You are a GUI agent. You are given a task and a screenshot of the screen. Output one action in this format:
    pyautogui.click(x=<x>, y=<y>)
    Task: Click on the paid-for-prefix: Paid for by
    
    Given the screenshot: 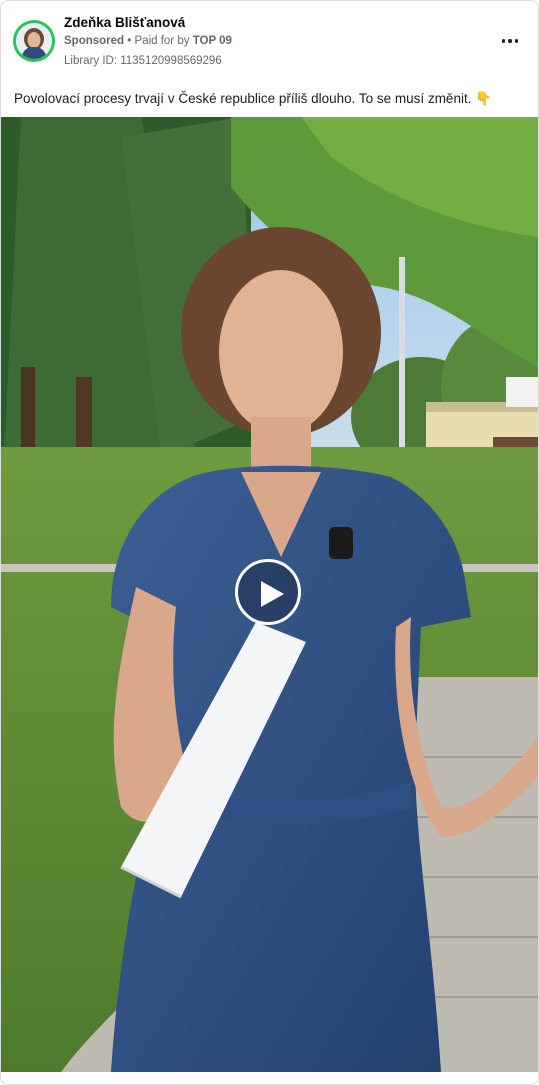 What is the action you would take?
    pyautogui.click(x=162, y=41)
    